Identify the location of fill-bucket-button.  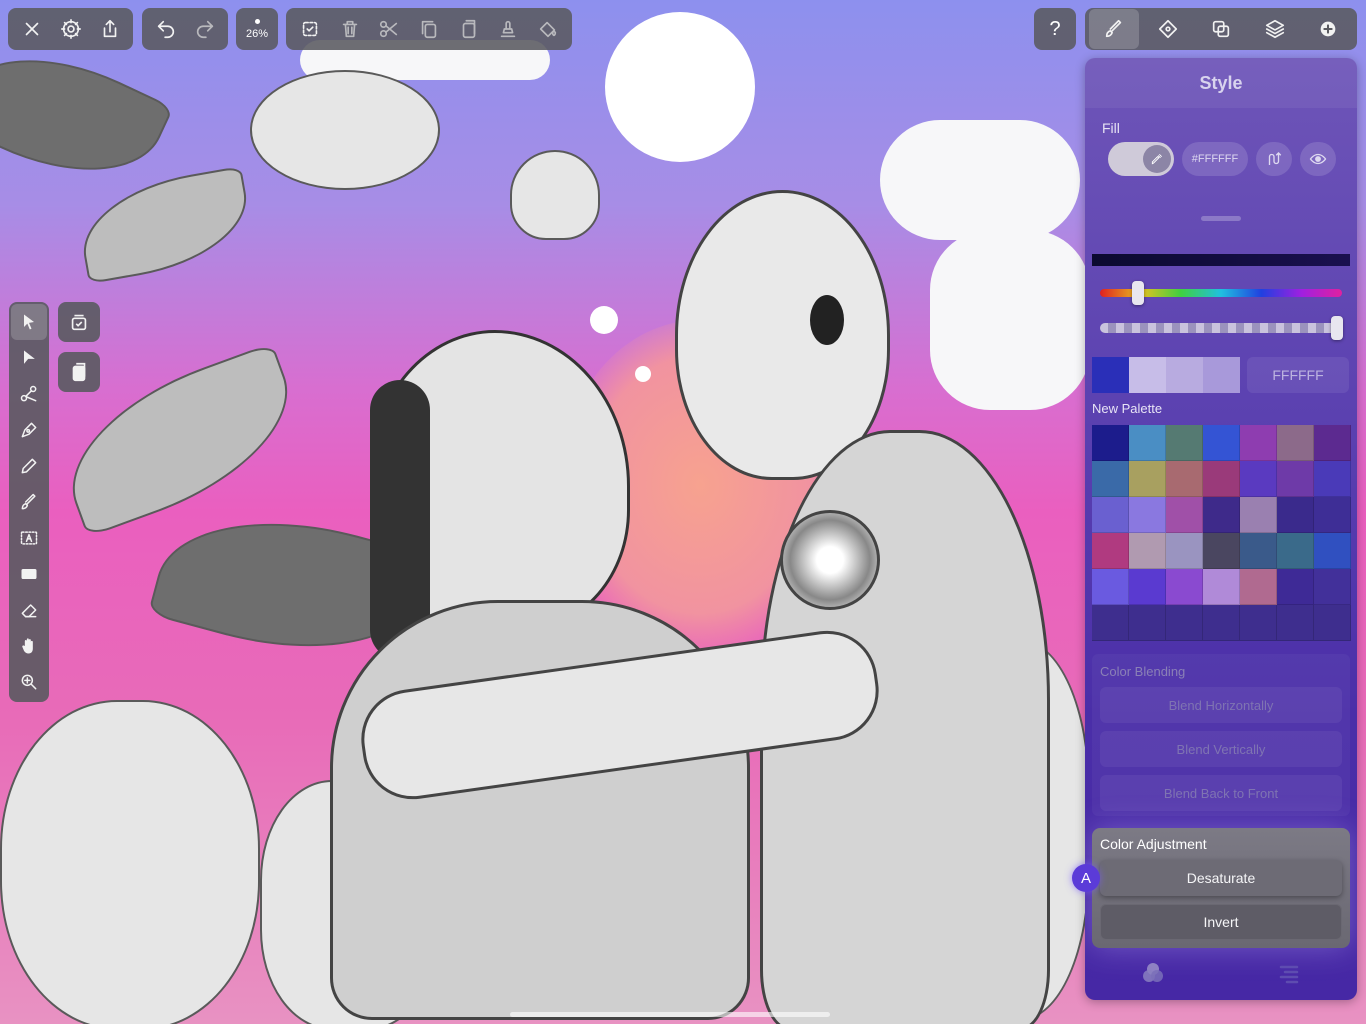
(548, 29).